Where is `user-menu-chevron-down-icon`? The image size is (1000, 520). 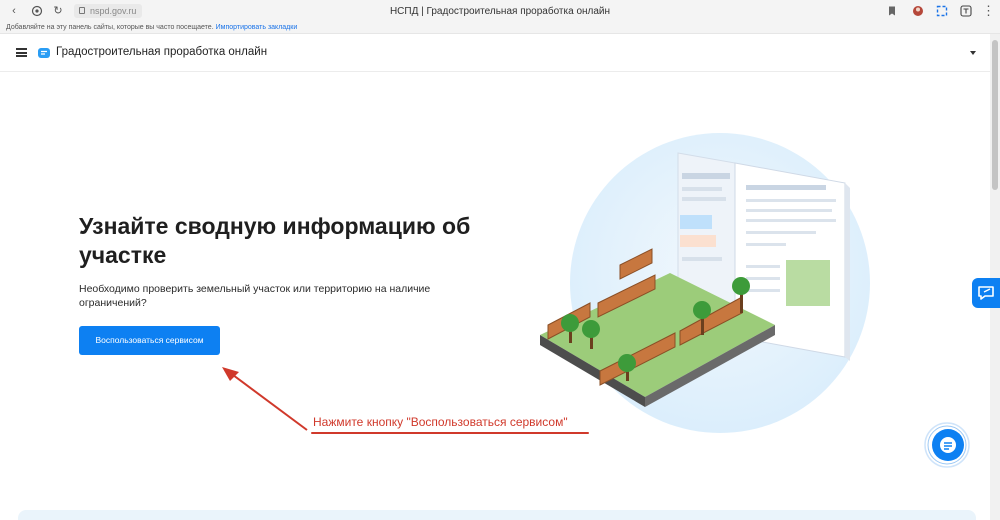 user-menu-chevron-down-icon is located at coordinates (973, 53).